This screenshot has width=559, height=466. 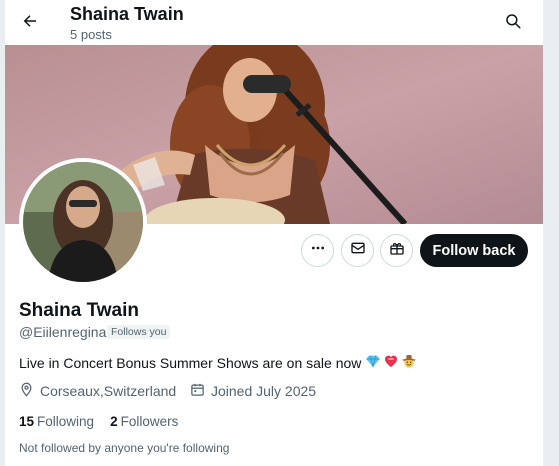 I want to click on search-icon, so click(x=513, y=23).